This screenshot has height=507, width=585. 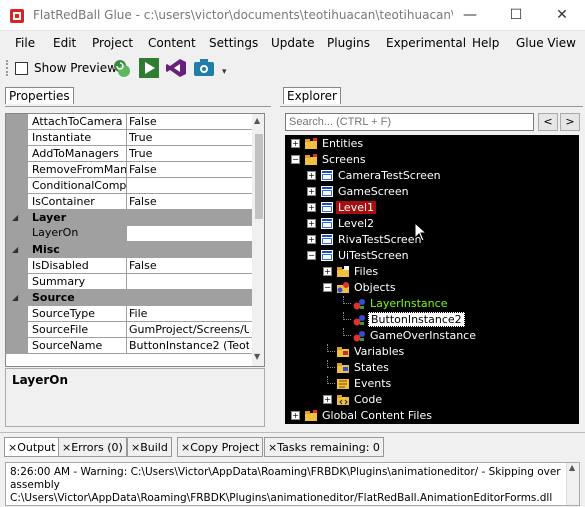 What do you see at coordinates (220, 447) in the screenshot?
I see `tab-copy-project: ×Copy Project` at bounding box center [220, 447].